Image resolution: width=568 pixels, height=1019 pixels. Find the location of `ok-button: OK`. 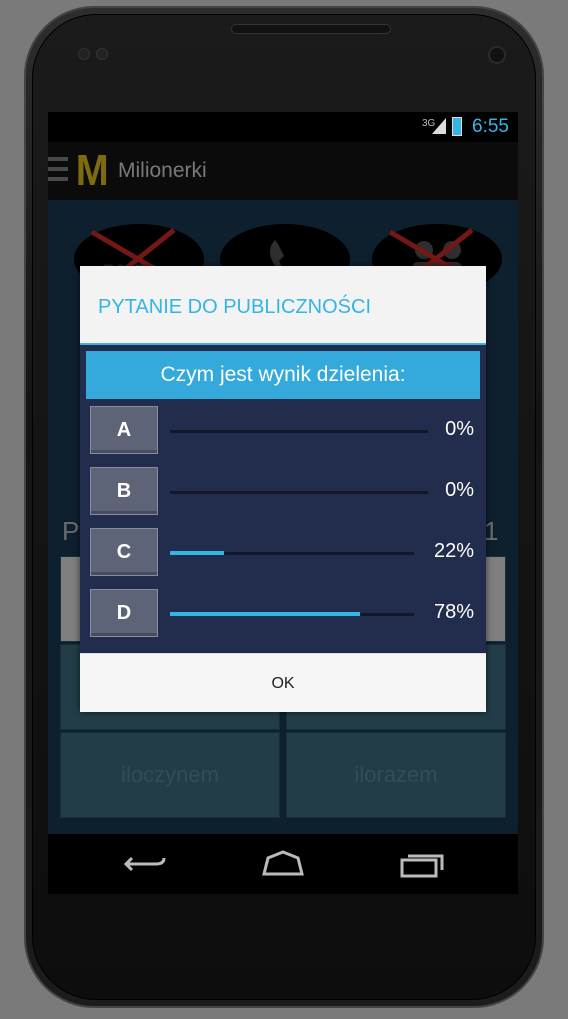

ok-button: OK is located at coordinates (283, 683).